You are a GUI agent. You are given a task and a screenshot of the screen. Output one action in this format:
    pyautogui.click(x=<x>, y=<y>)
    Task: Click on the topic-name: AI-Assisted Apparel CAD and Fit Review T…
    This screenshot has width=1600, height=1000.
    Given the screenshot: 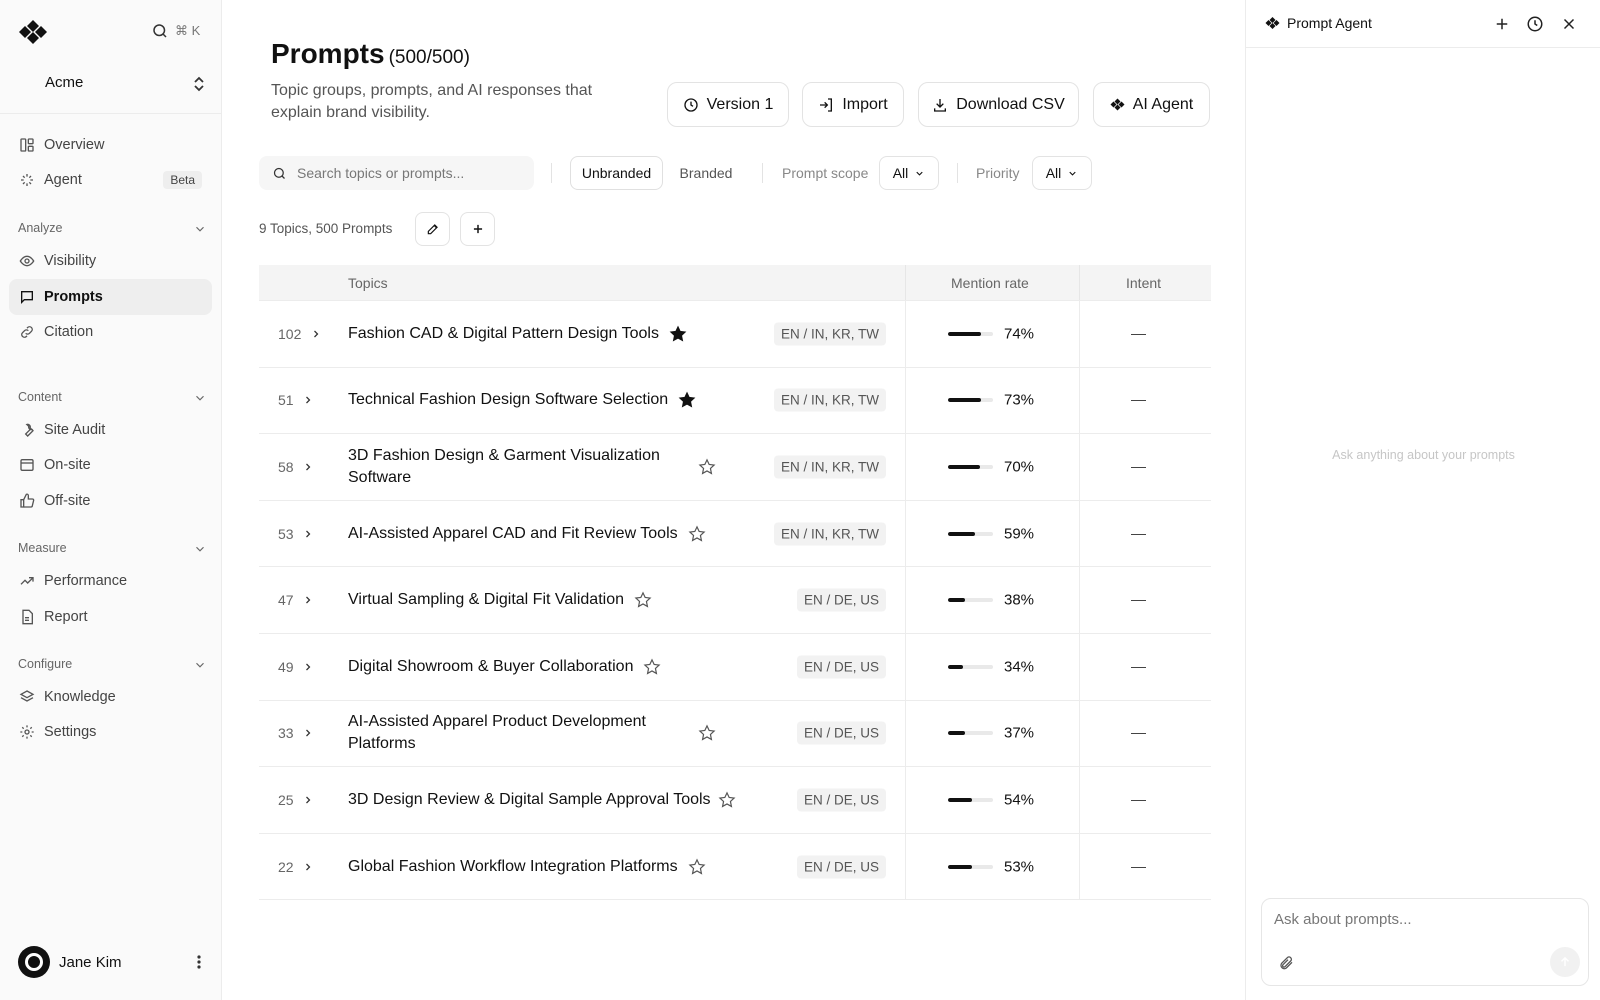 What is the action you would take?
    pyautogui.click(x=513, y=534)
    